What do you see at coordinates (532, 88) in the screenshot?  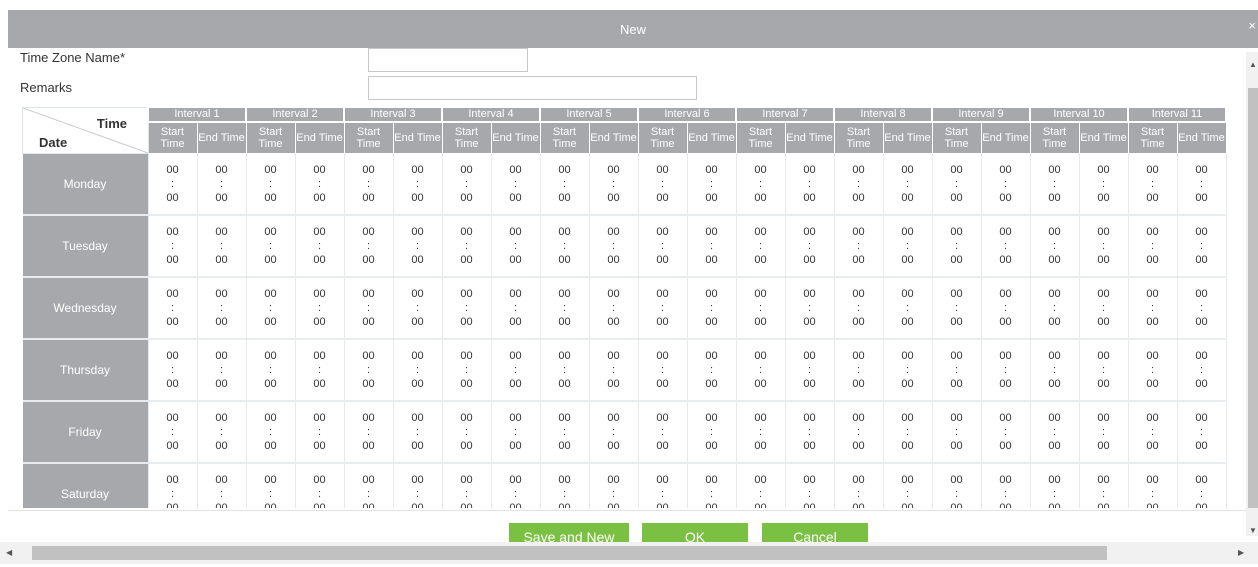 I see `remarks-input` at bounding box center [532, 88].